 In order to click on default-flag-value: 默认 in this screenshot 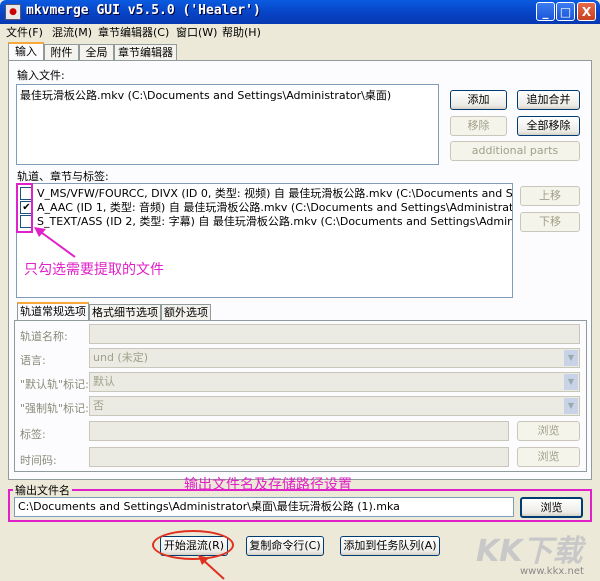, I will do `click(104, 381)`.